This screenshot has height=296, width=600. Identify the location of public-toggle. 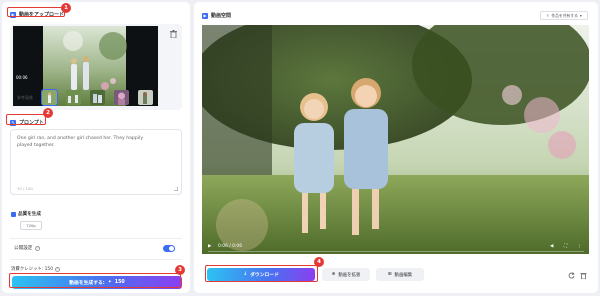
(169, 248).